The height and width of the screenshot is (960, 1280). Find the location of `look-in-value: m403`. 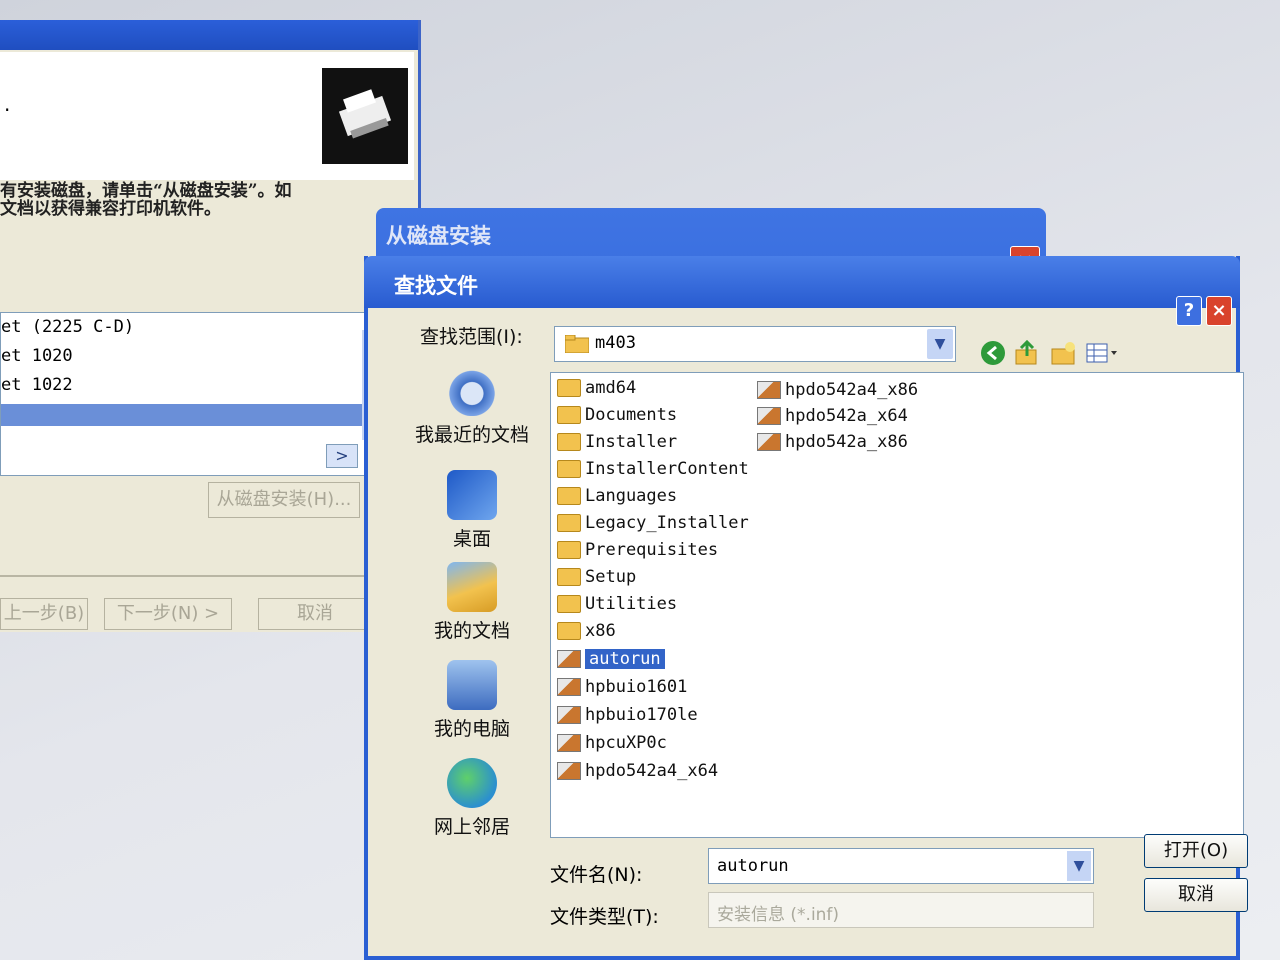

look-in-value: m403 is located at coordinates (615, 343).